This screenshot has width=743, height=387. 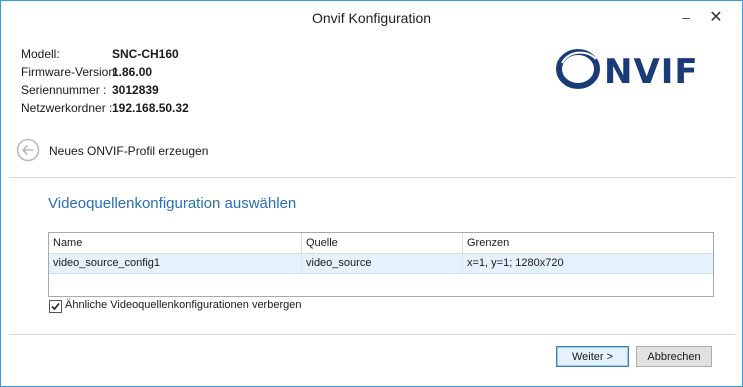 What do you see at coordinates (70, 72) in the screenshot?
I see `firmware-label: Firmware-Version:` at bounding box center [70, 72].